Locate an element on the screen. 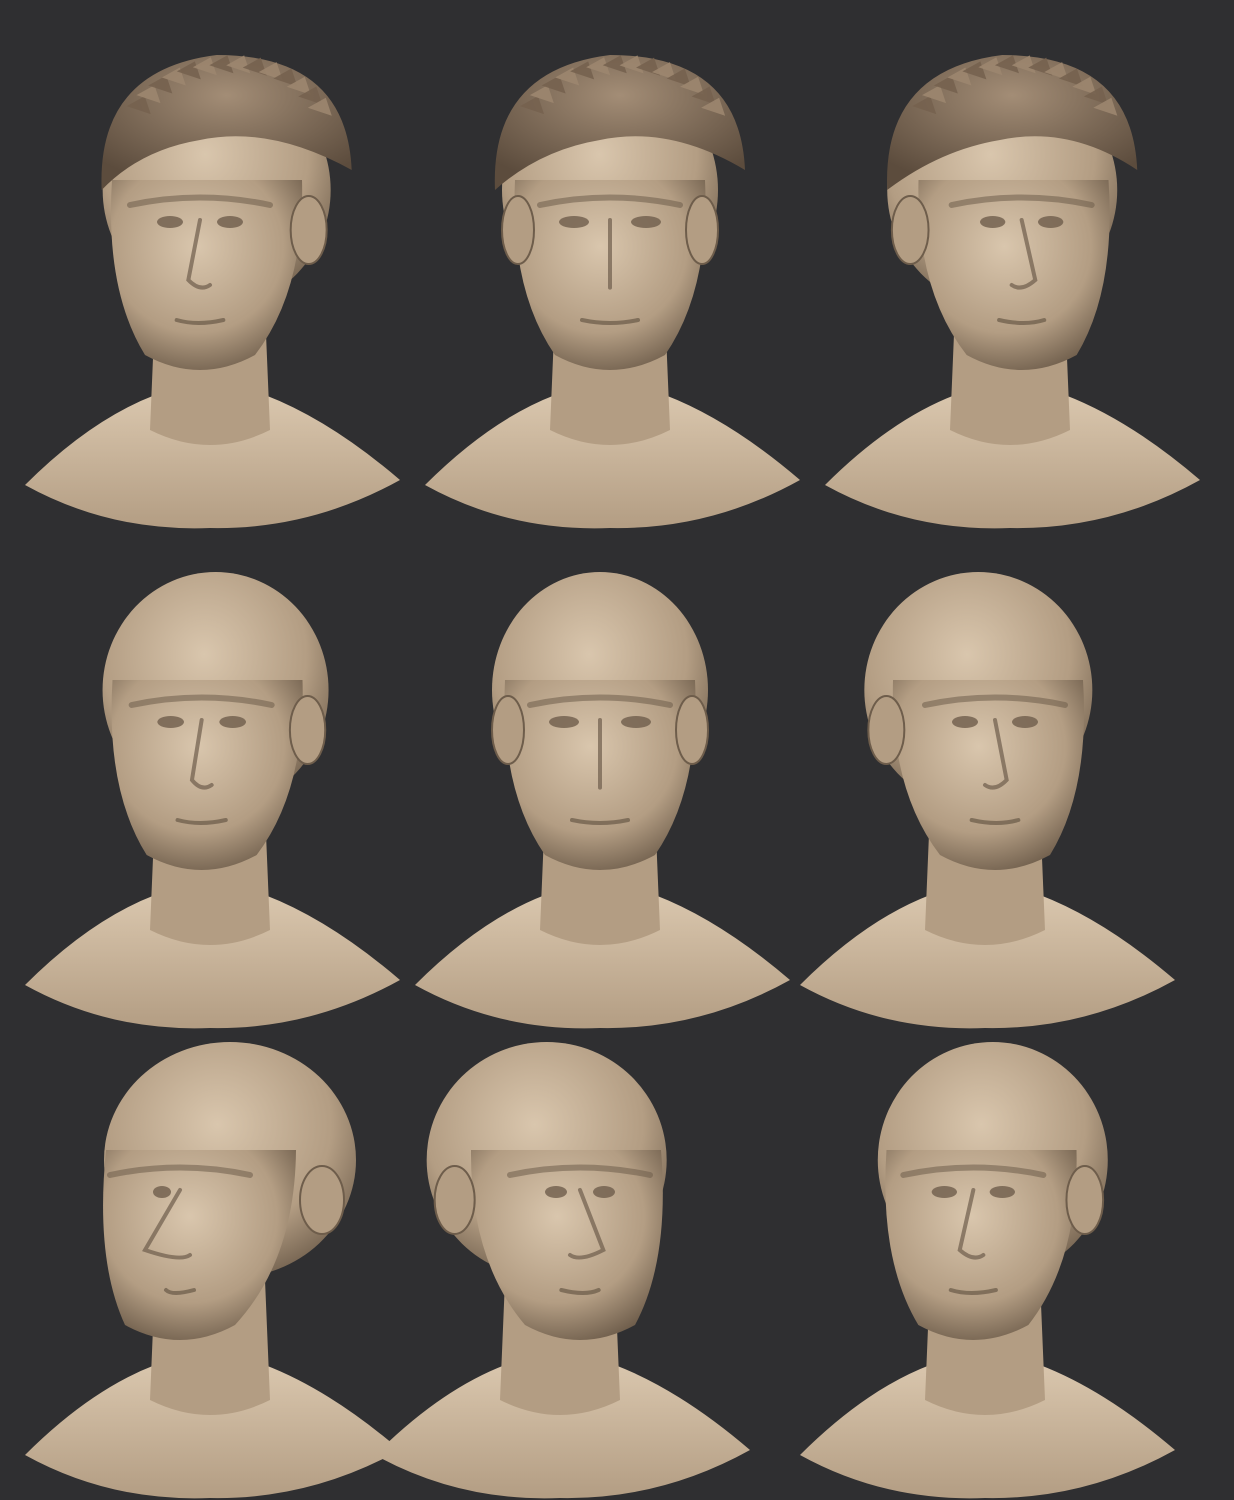  head-hair-row-front is located at coordinates (612, 292).